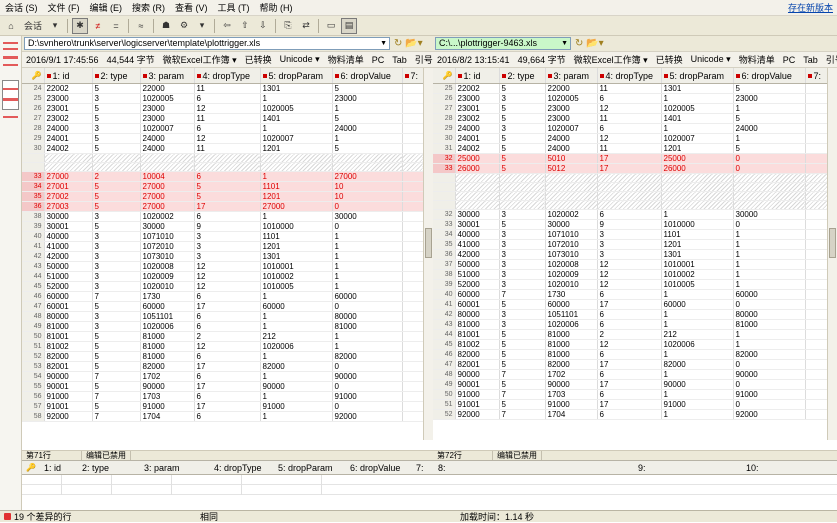  I want to click on home-icon: ⌂, so click(11, 26).